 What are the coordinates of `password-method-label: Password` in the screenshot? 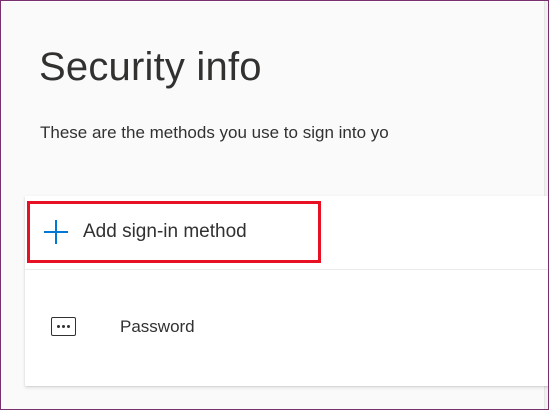 It's located at (157, 326).